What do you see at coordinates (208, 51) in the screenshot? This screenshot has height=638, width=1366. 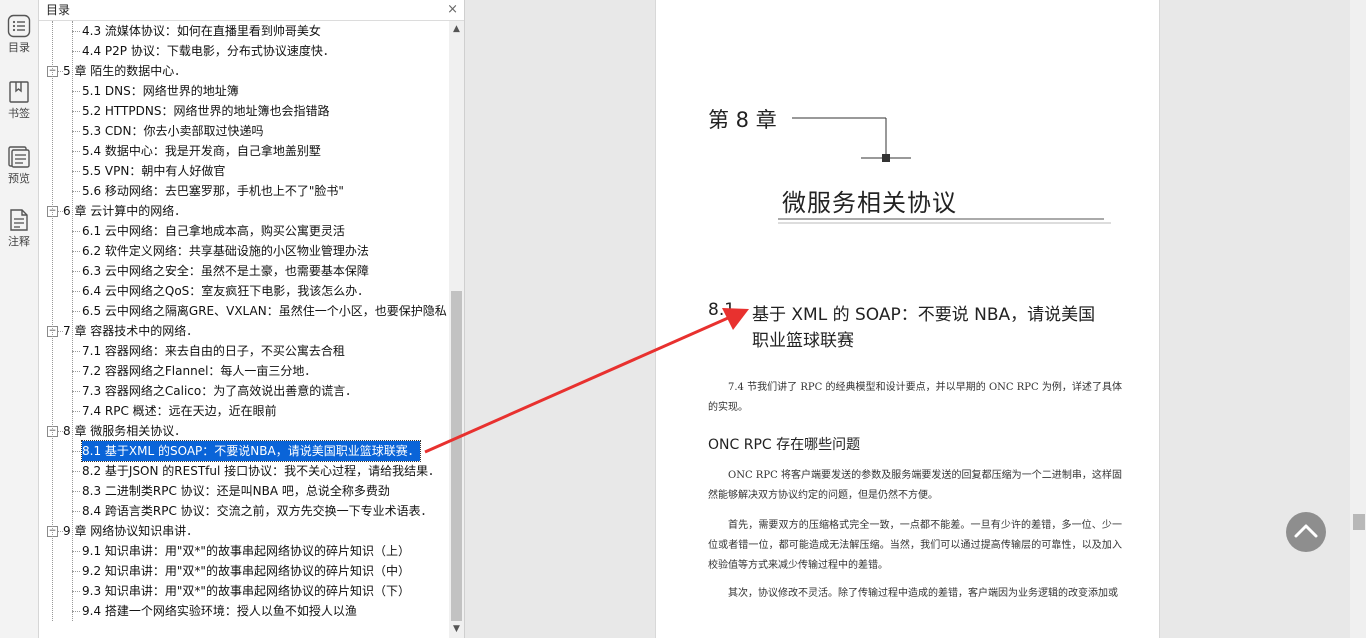 I see `toc-section-item: 4.4 P2P 协议：下载电影，分布式协议速度快．` at bounding box center [208, 51].